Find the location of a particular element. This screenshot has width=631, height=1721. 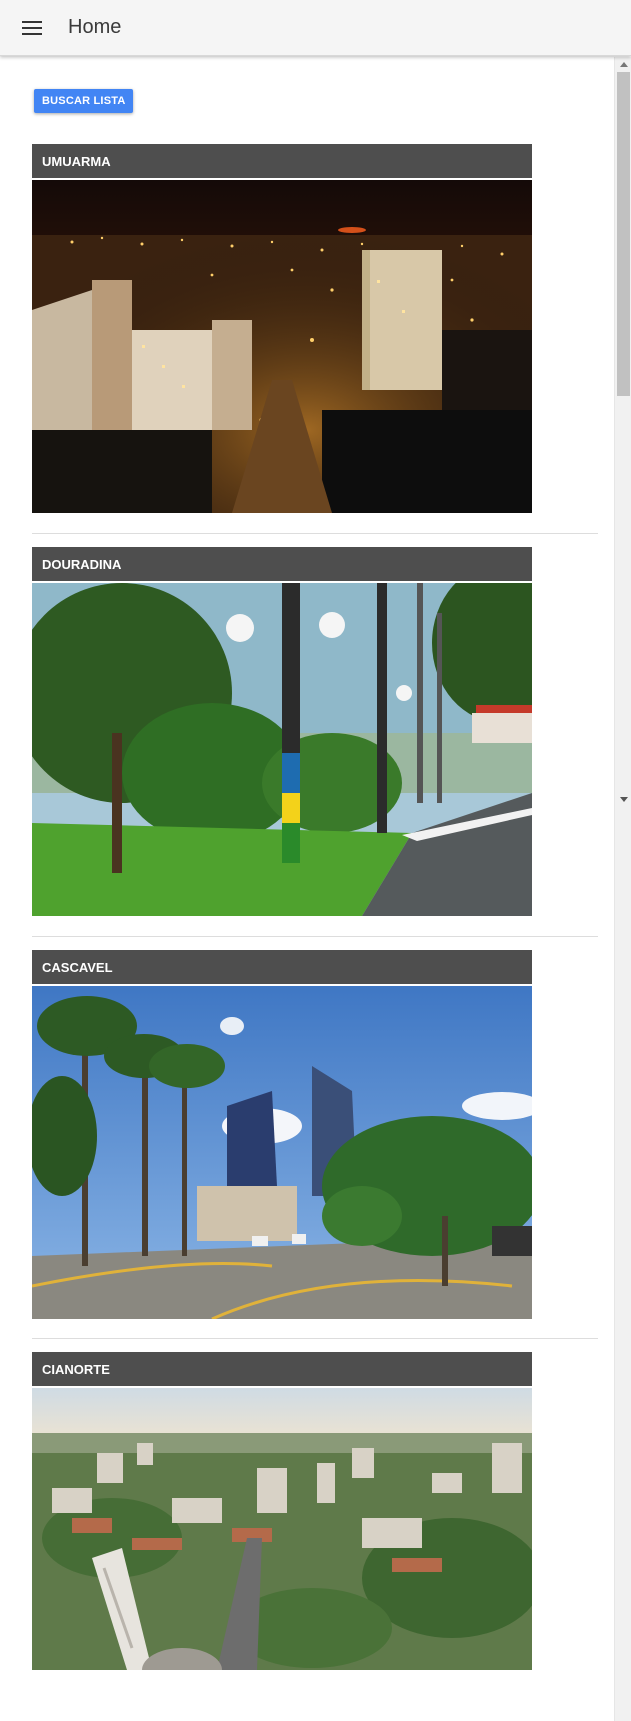

card-title: DOURADINA is located at coordinates (282, 565).